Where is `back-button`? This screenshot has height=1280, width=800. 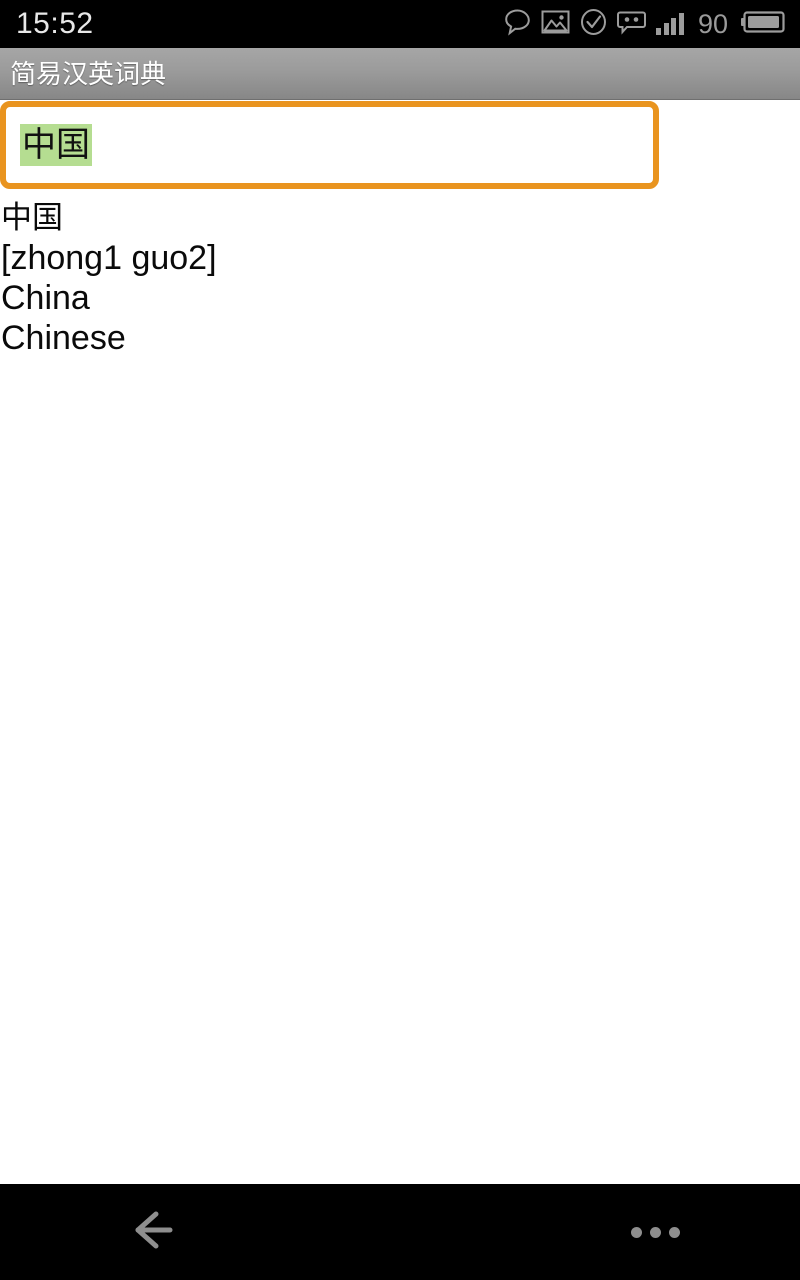 back-button is located at coordinates (156, 1232).